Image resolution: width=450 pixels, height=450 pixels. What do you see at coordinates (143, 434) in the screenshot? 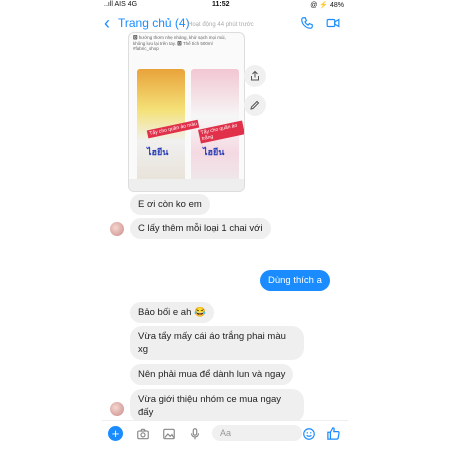
I see `camera-icon` at bounding box center [143, 434].